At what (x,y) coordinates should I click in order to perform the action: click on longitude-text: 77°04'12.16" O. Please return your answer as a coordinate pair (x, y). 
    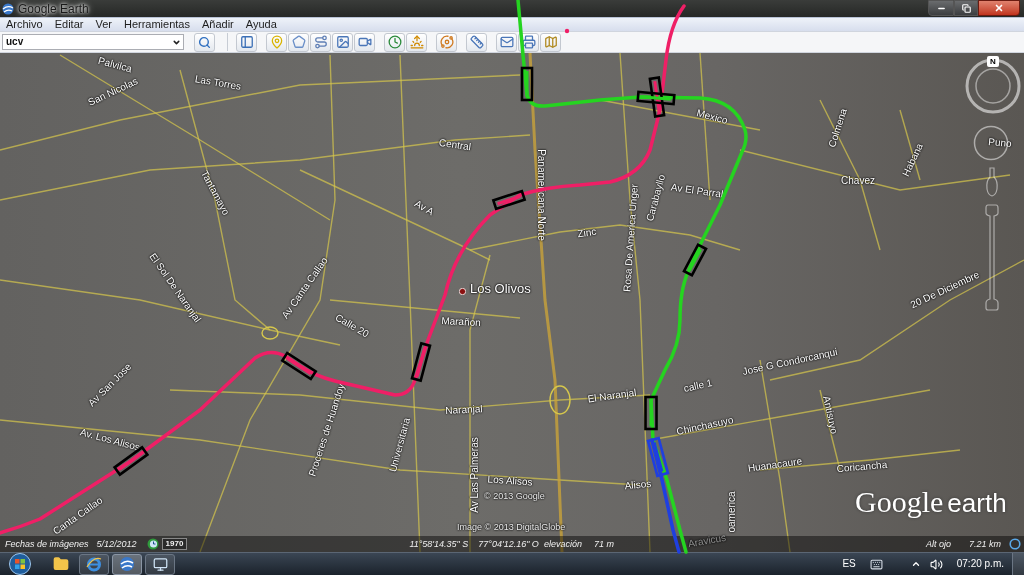
    Looking at the image, I should click on (508, 544).